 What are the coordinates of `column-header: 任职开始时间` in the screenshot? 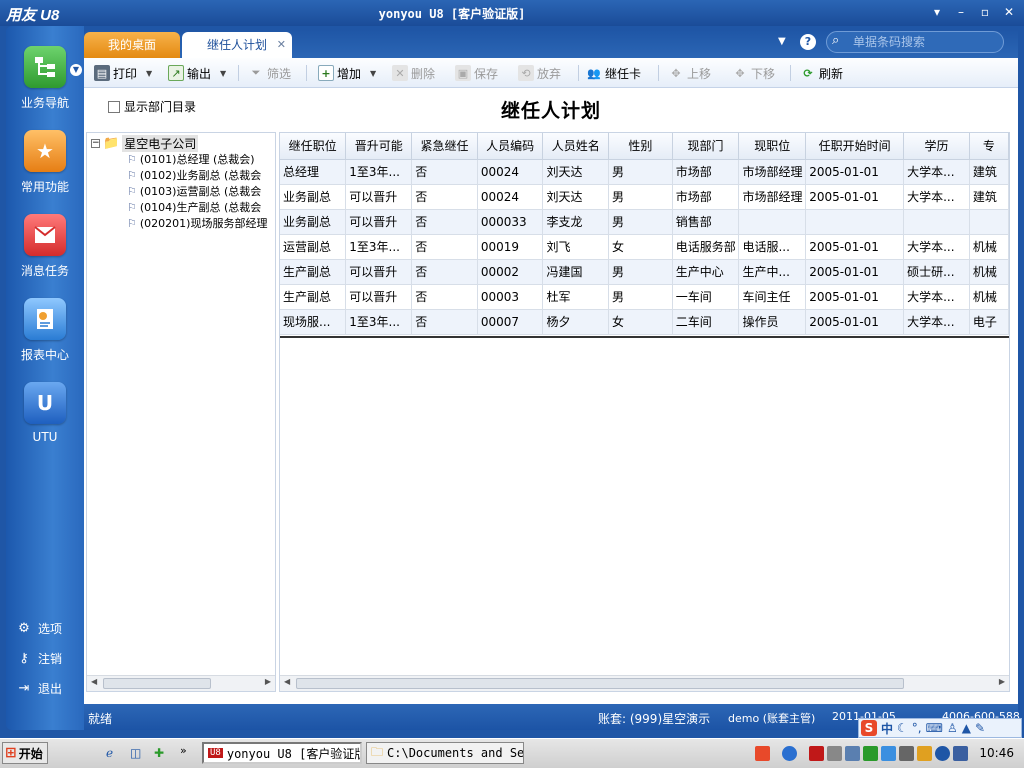 It's located at (855, 146).